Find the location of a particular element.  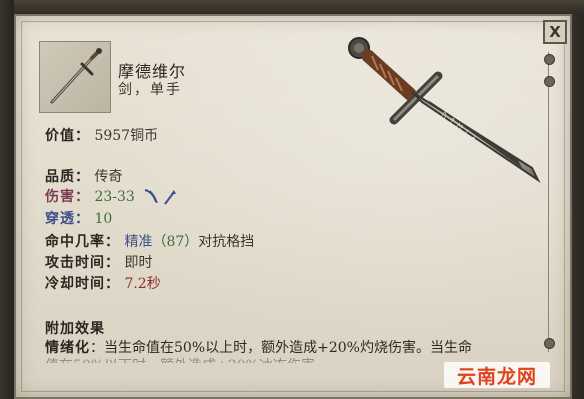

scrollbar is located at coordinates (552, 202).